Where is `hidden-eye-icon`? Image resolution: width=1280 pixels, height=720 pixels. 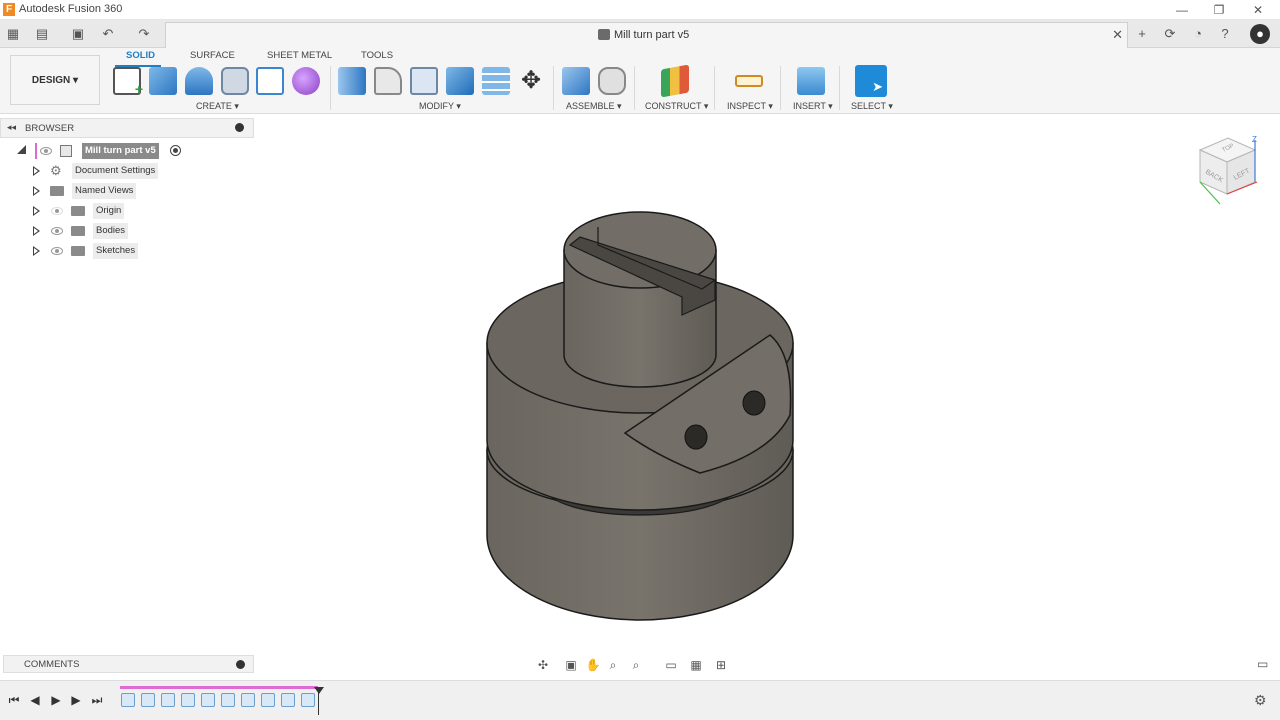
hidden-eye-icon is located at coordinates (57, 211).